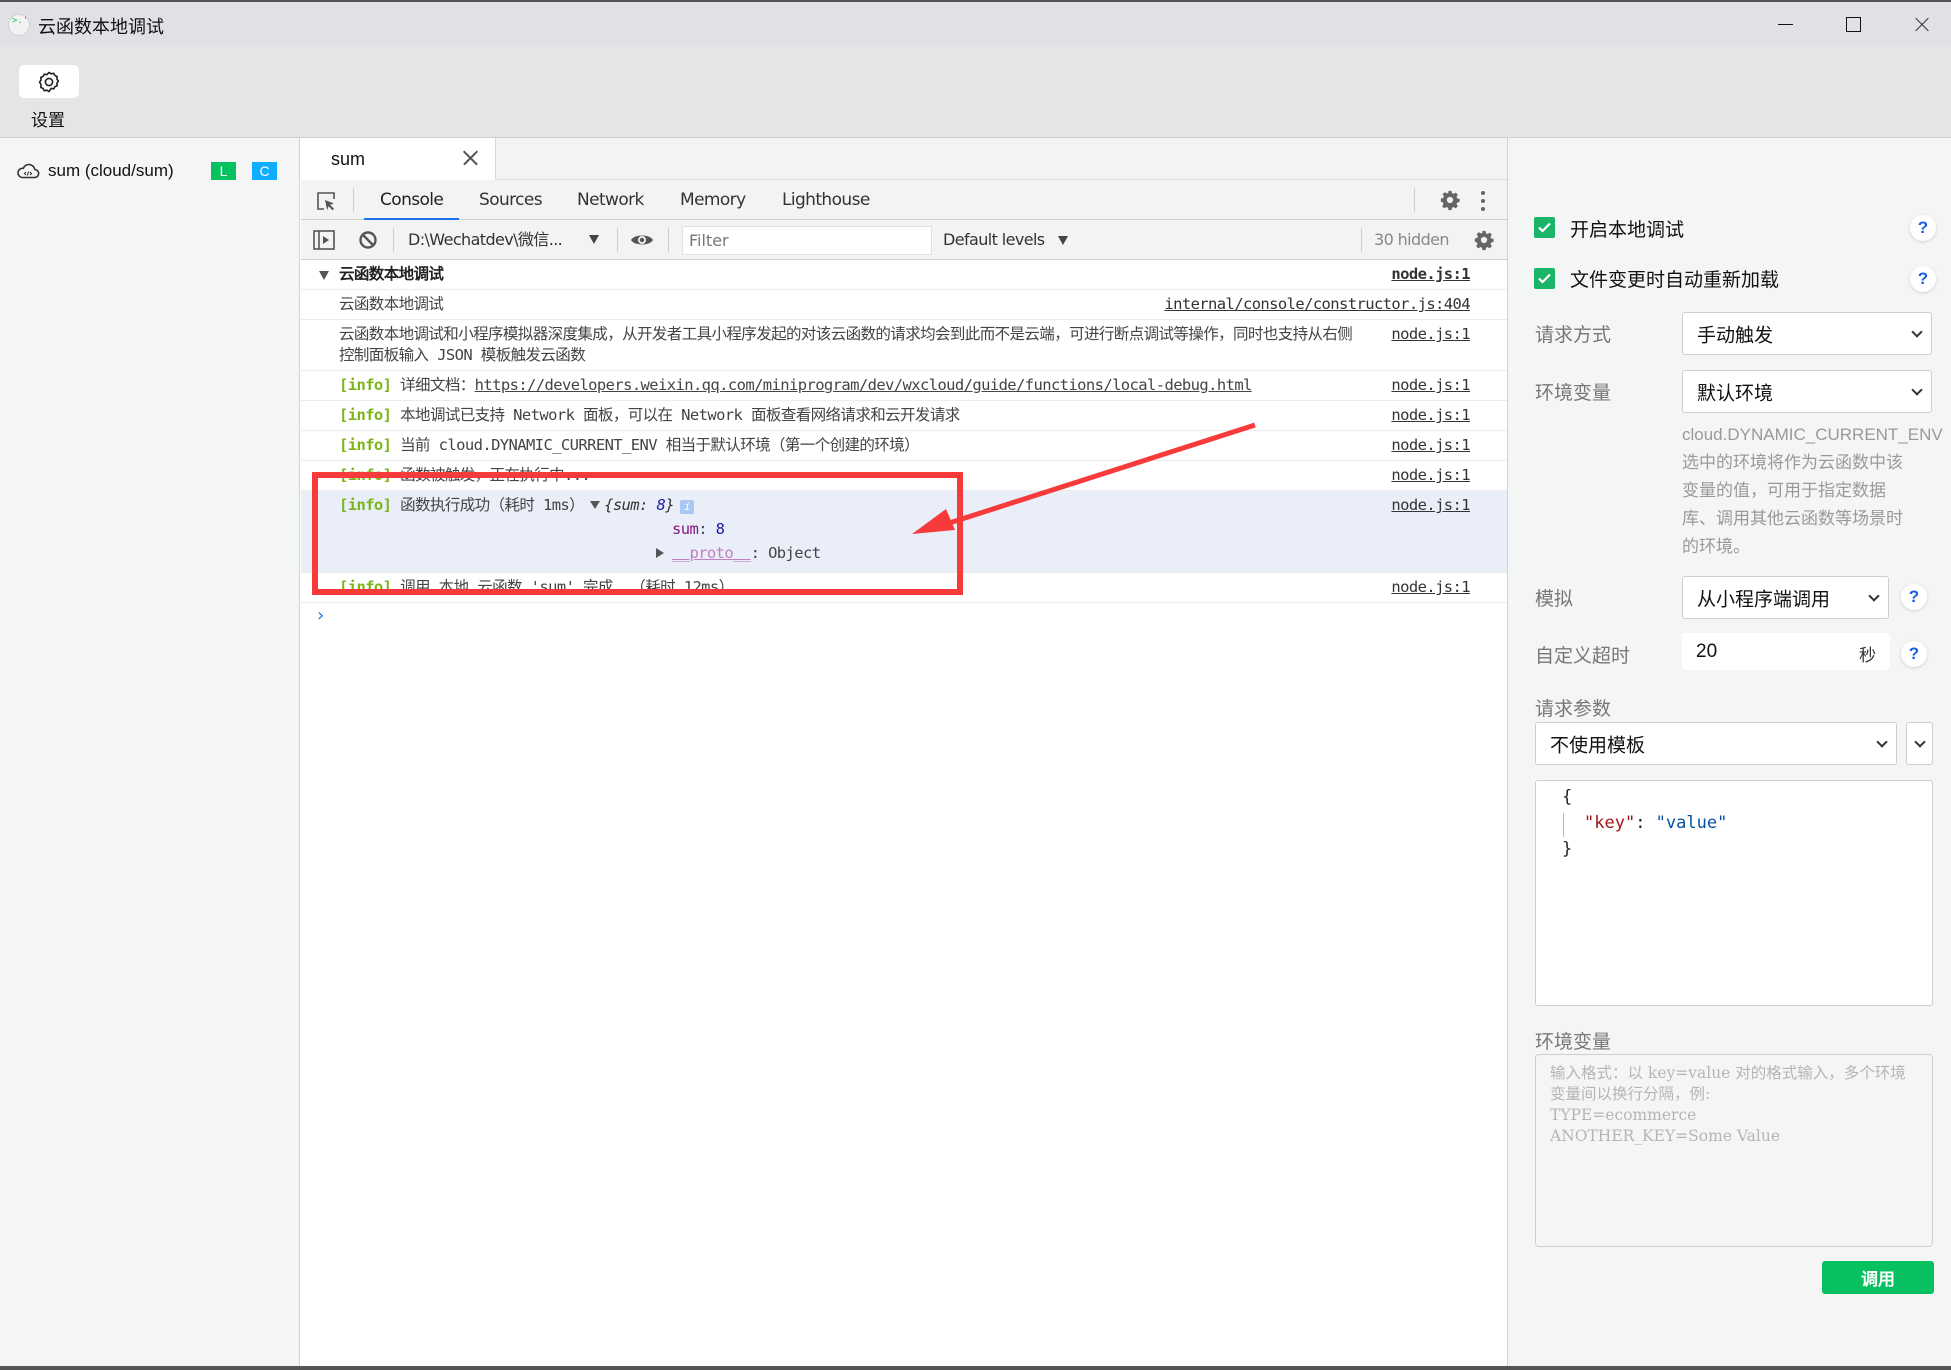 The height and width of the screenshot is (1370, 1951). Describe the element at coordinates (826, 200) in the screenshot. I see `tab-lighthouse: Lighthouse` at that location.